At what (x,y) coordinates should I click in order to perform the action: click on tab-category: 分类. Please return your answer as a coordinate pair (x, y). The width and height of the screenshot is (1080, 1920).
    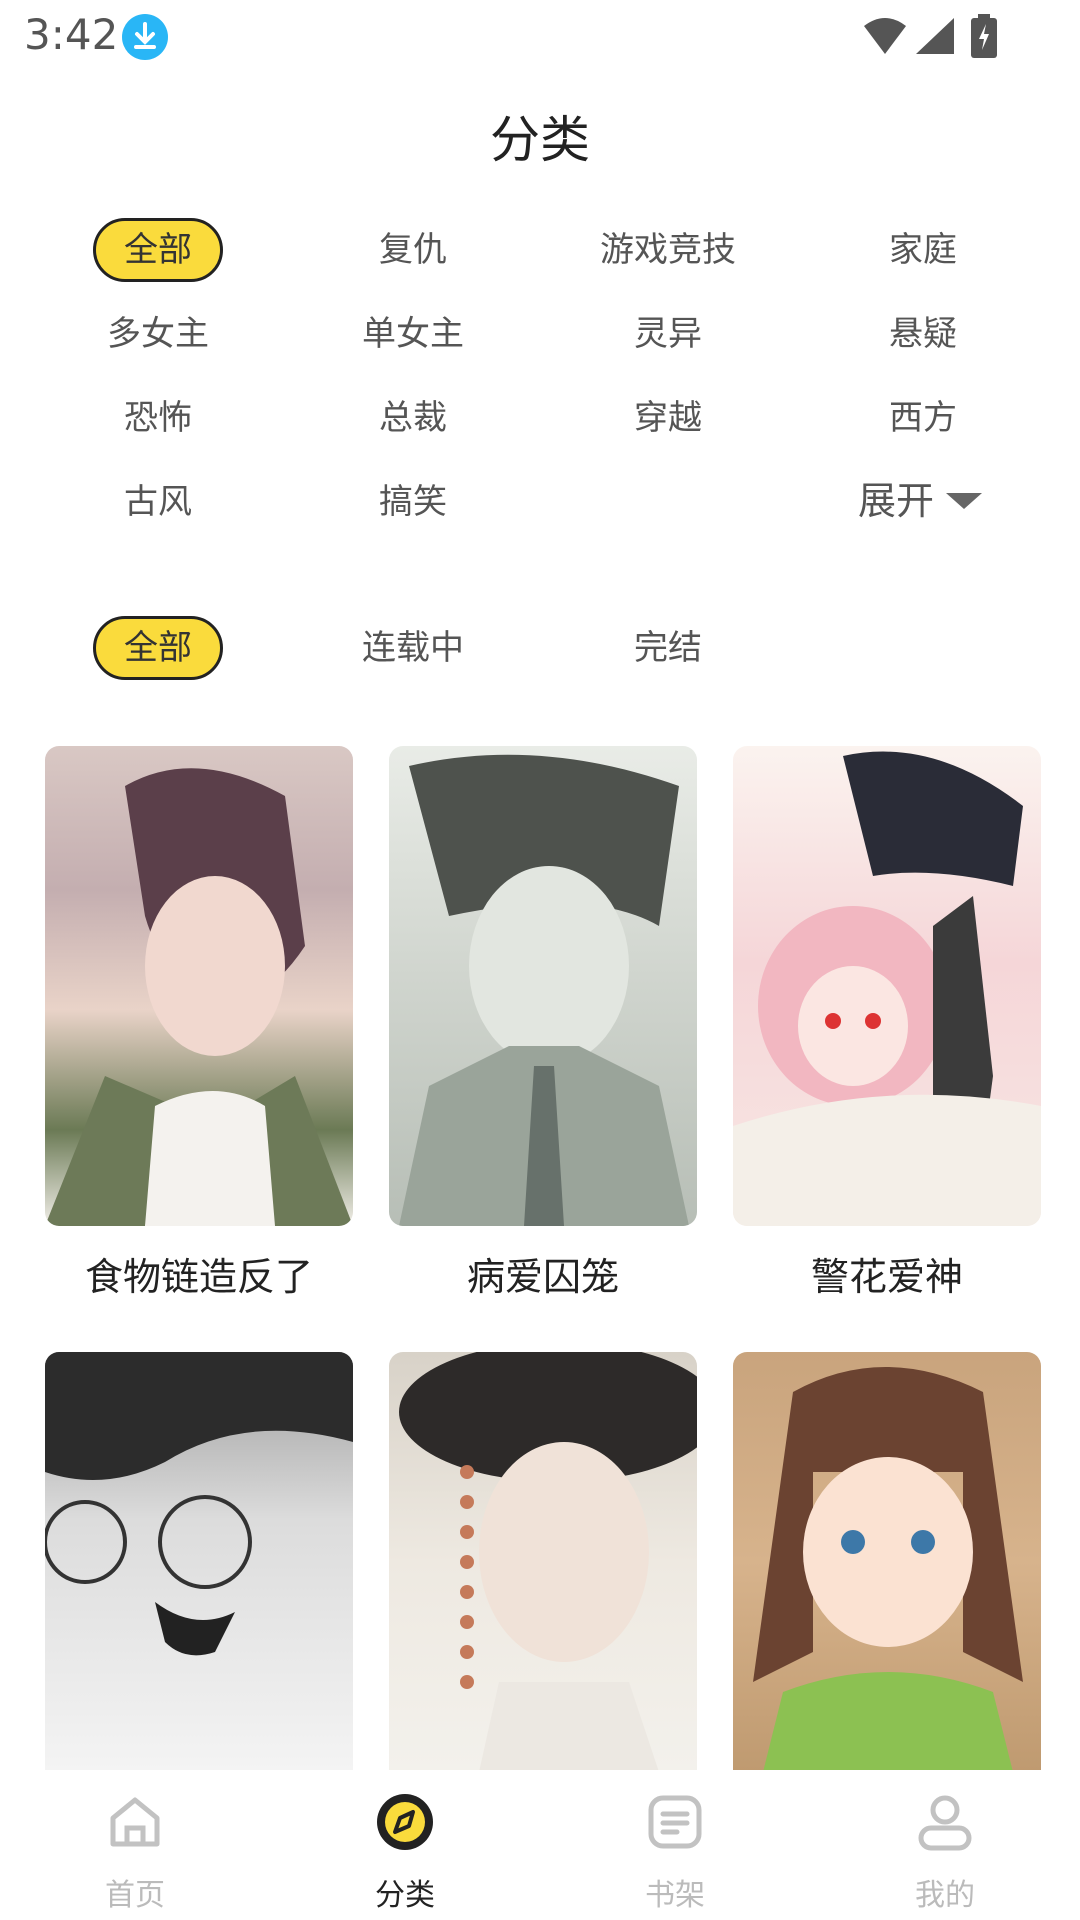
    Looking at the image, I should click on (405, 1845).